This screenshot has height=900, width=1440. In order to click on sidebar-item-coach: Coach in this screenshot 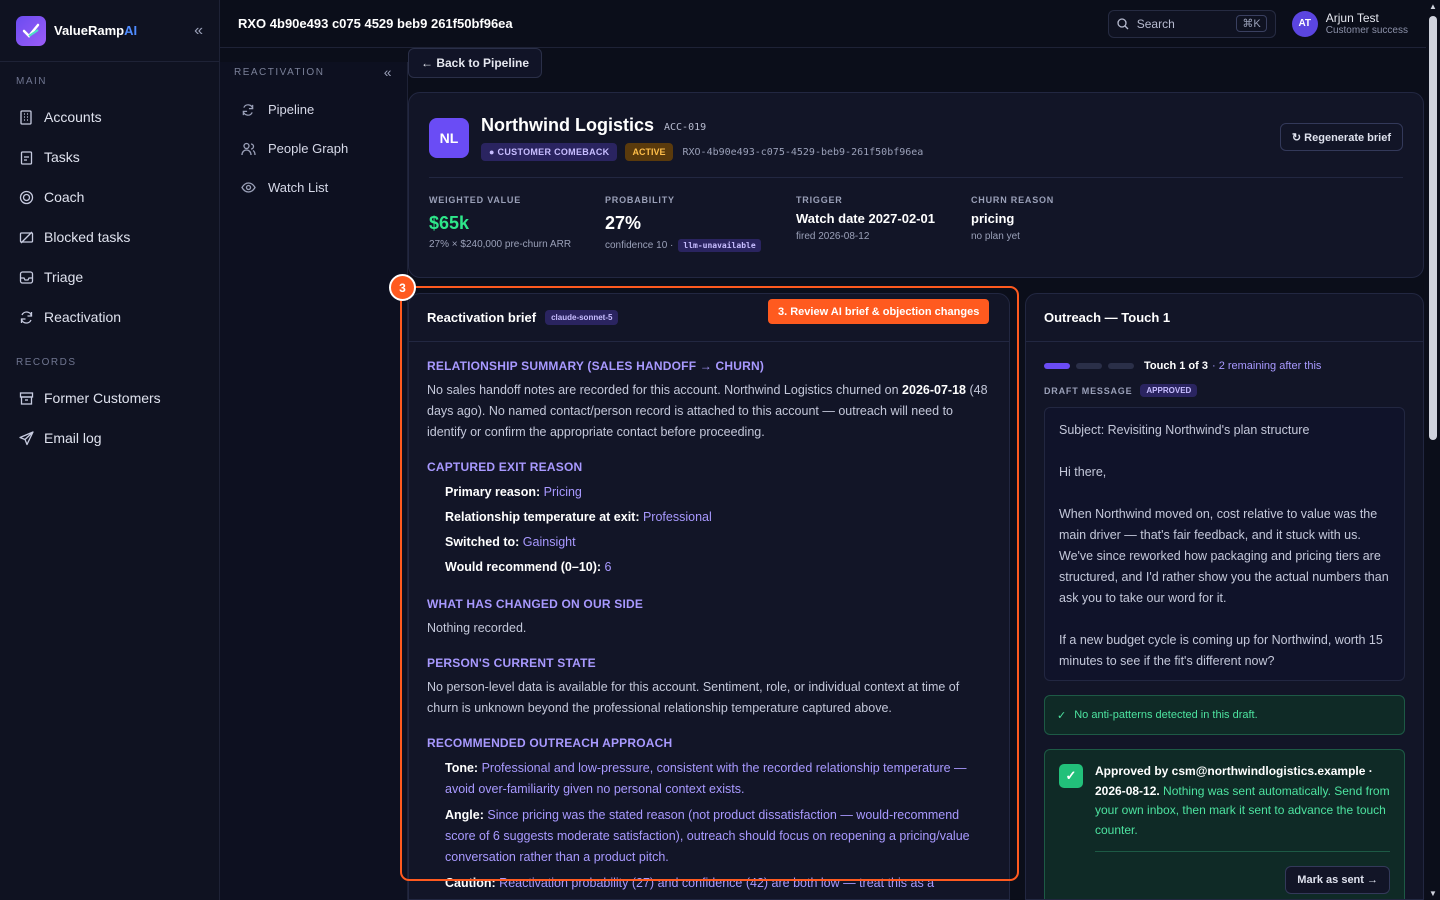, I will do `click(109, 197)`.